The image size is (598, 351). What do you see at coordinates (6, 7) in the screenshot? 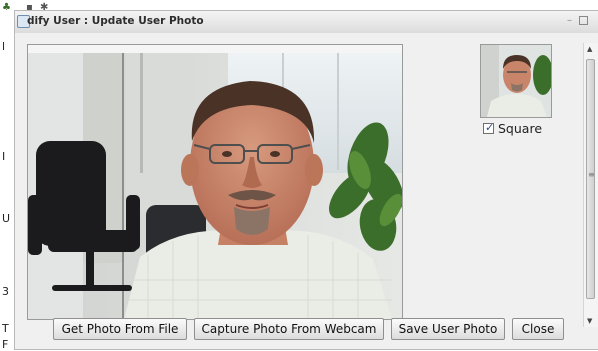
I see `app-icon: ♣` at bounding box center [6, 7].